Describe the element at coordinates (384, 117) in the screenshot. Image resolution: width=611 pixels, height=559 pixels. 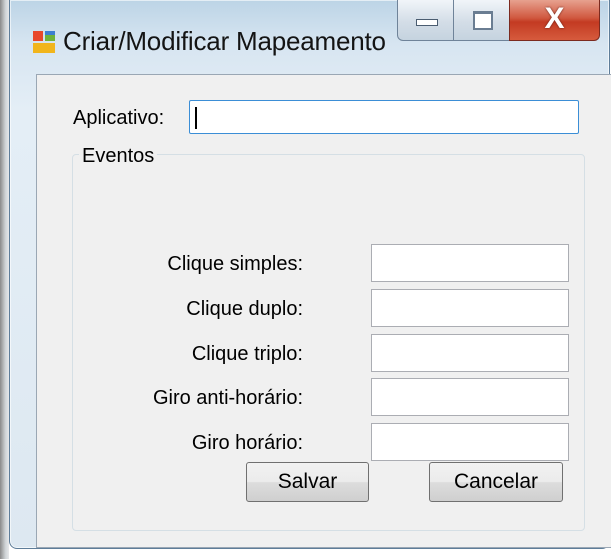
I see `application-input` at that location.